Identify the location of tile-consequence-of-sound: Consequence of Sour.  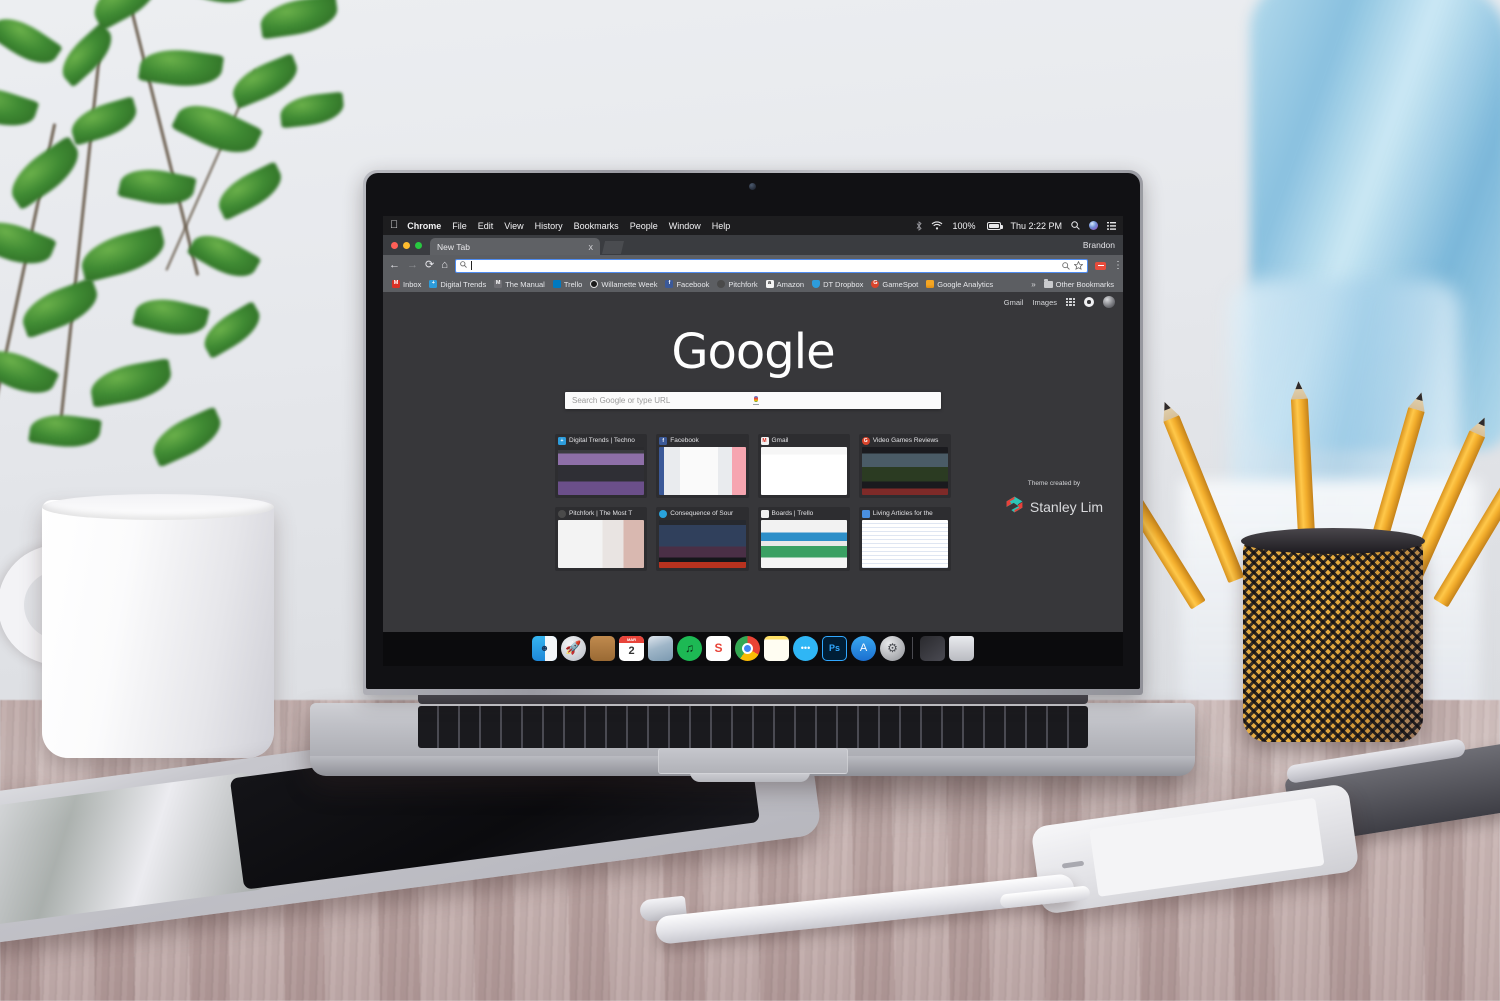
(702, 539).